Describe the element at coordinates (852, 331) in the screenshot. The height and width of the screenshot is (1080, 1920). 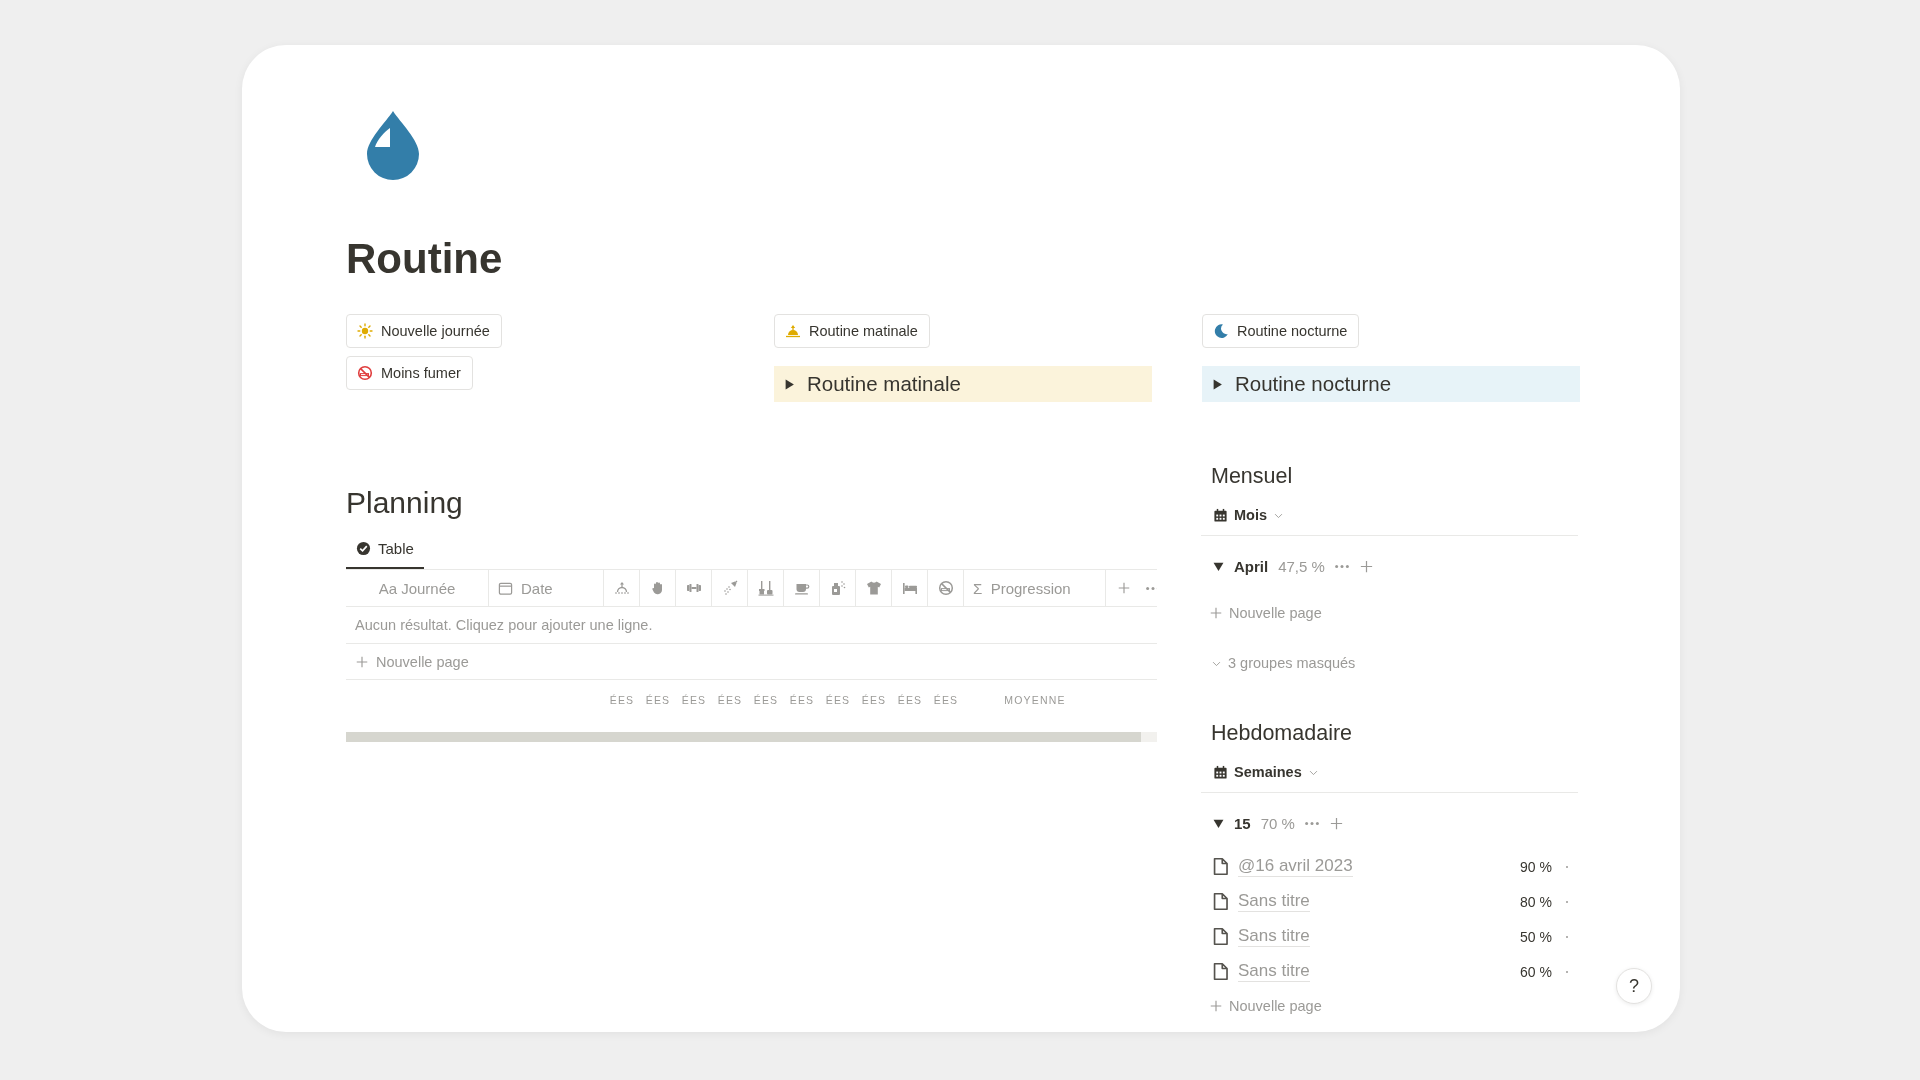
I see `action-button: Routine matinale` at that location.